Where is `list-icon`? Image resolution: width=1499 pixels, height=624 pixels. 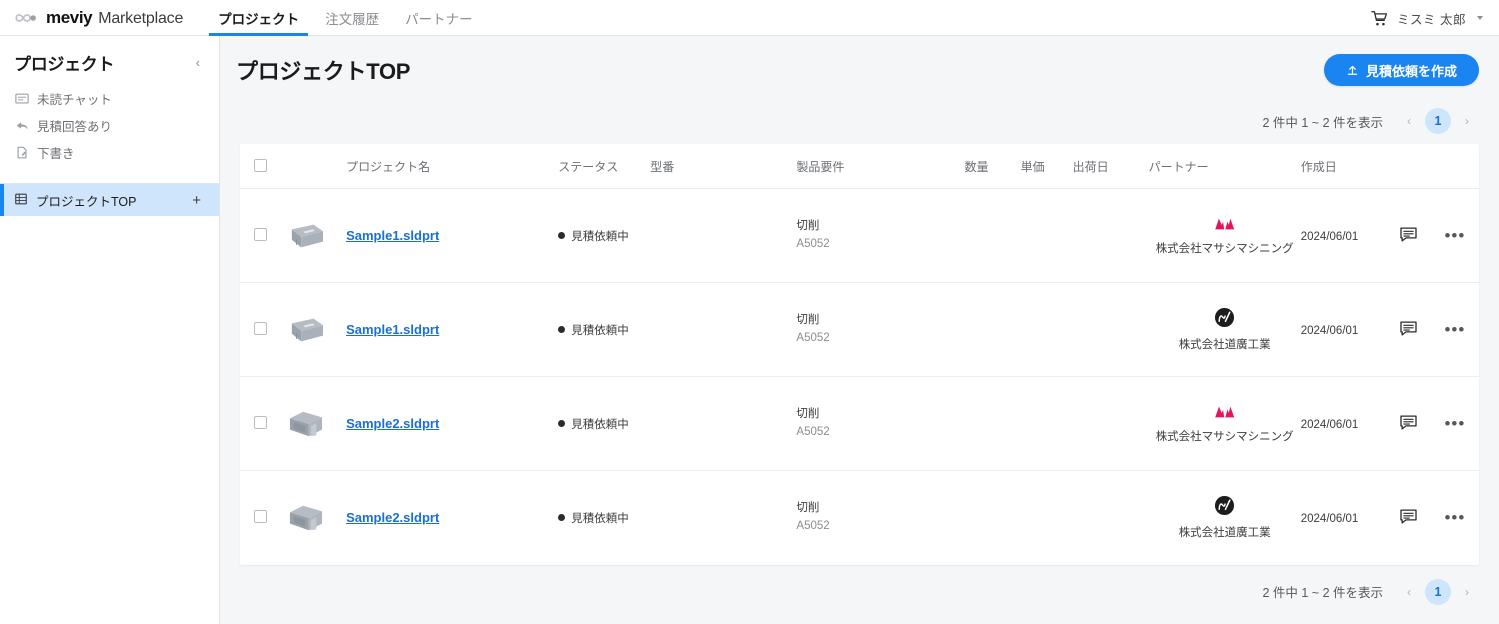
list-icon is located at coordinates (21, 200).